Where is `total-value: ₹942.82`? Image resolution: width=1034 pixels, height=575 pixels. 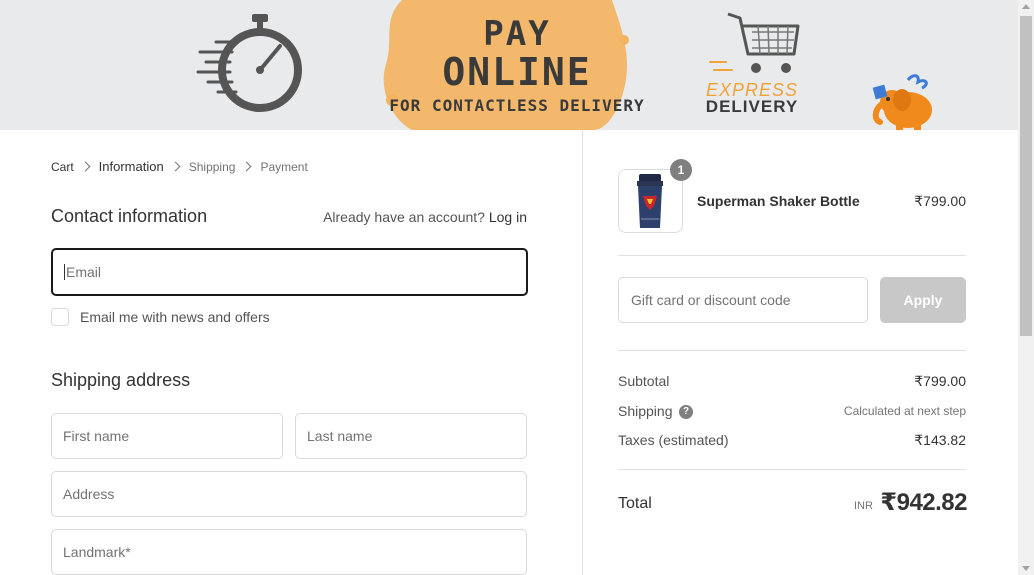
total-value: ₹942.82 is located at coordinates (923, 502).